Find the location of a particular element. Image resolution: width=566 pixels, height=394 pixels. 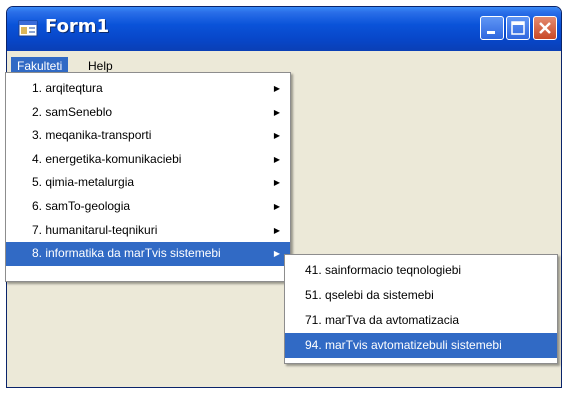

menu-item-energetika: 4. energetika-komunikaciebi ▶ is located at coordinates (148, 160).